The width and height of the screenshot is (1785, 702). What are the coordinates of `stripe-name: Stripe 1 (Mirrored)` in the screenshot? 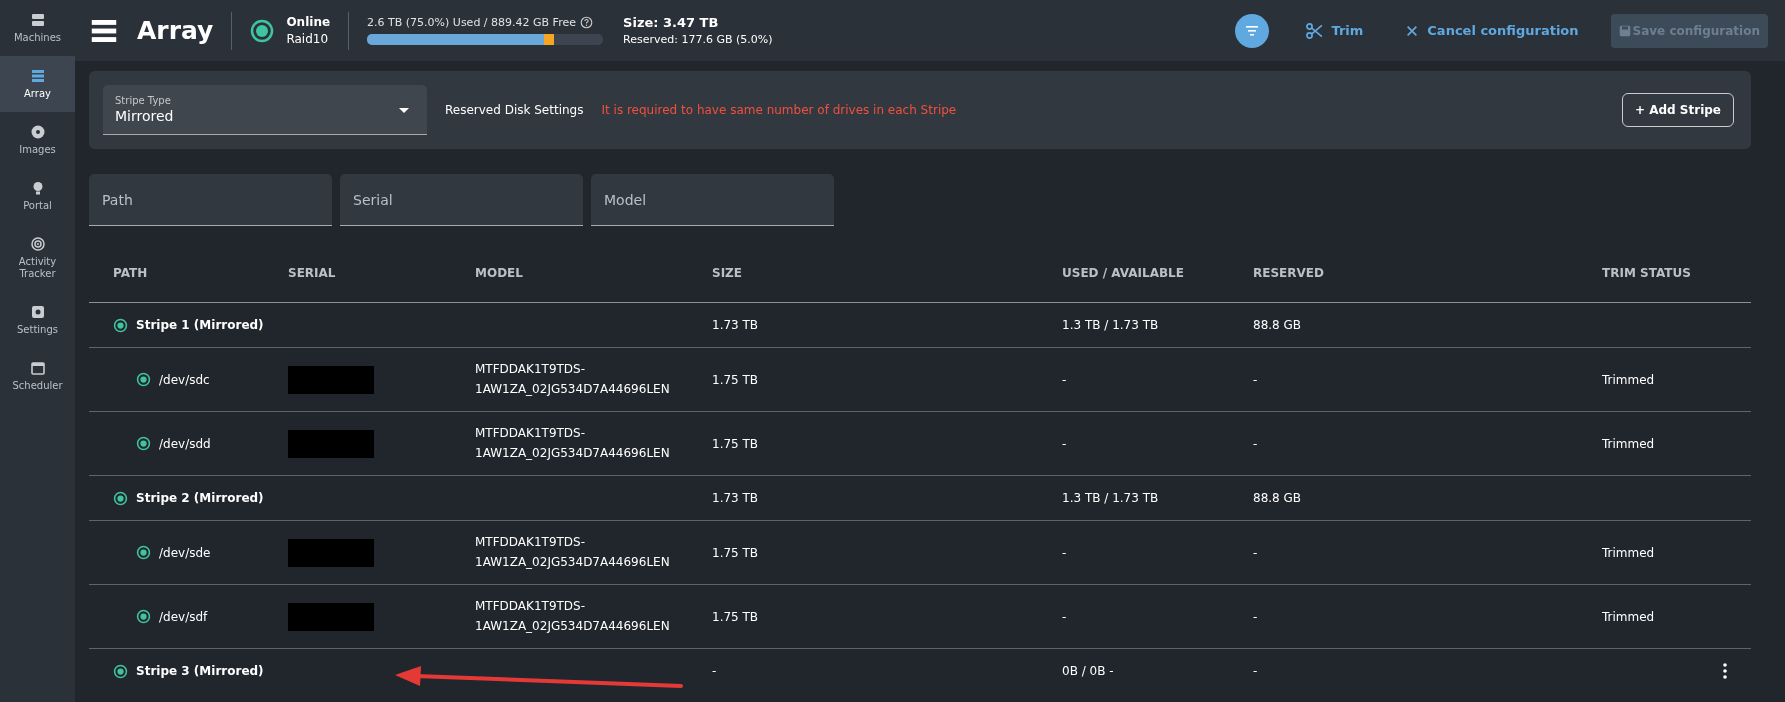 It's located at (200, 325).